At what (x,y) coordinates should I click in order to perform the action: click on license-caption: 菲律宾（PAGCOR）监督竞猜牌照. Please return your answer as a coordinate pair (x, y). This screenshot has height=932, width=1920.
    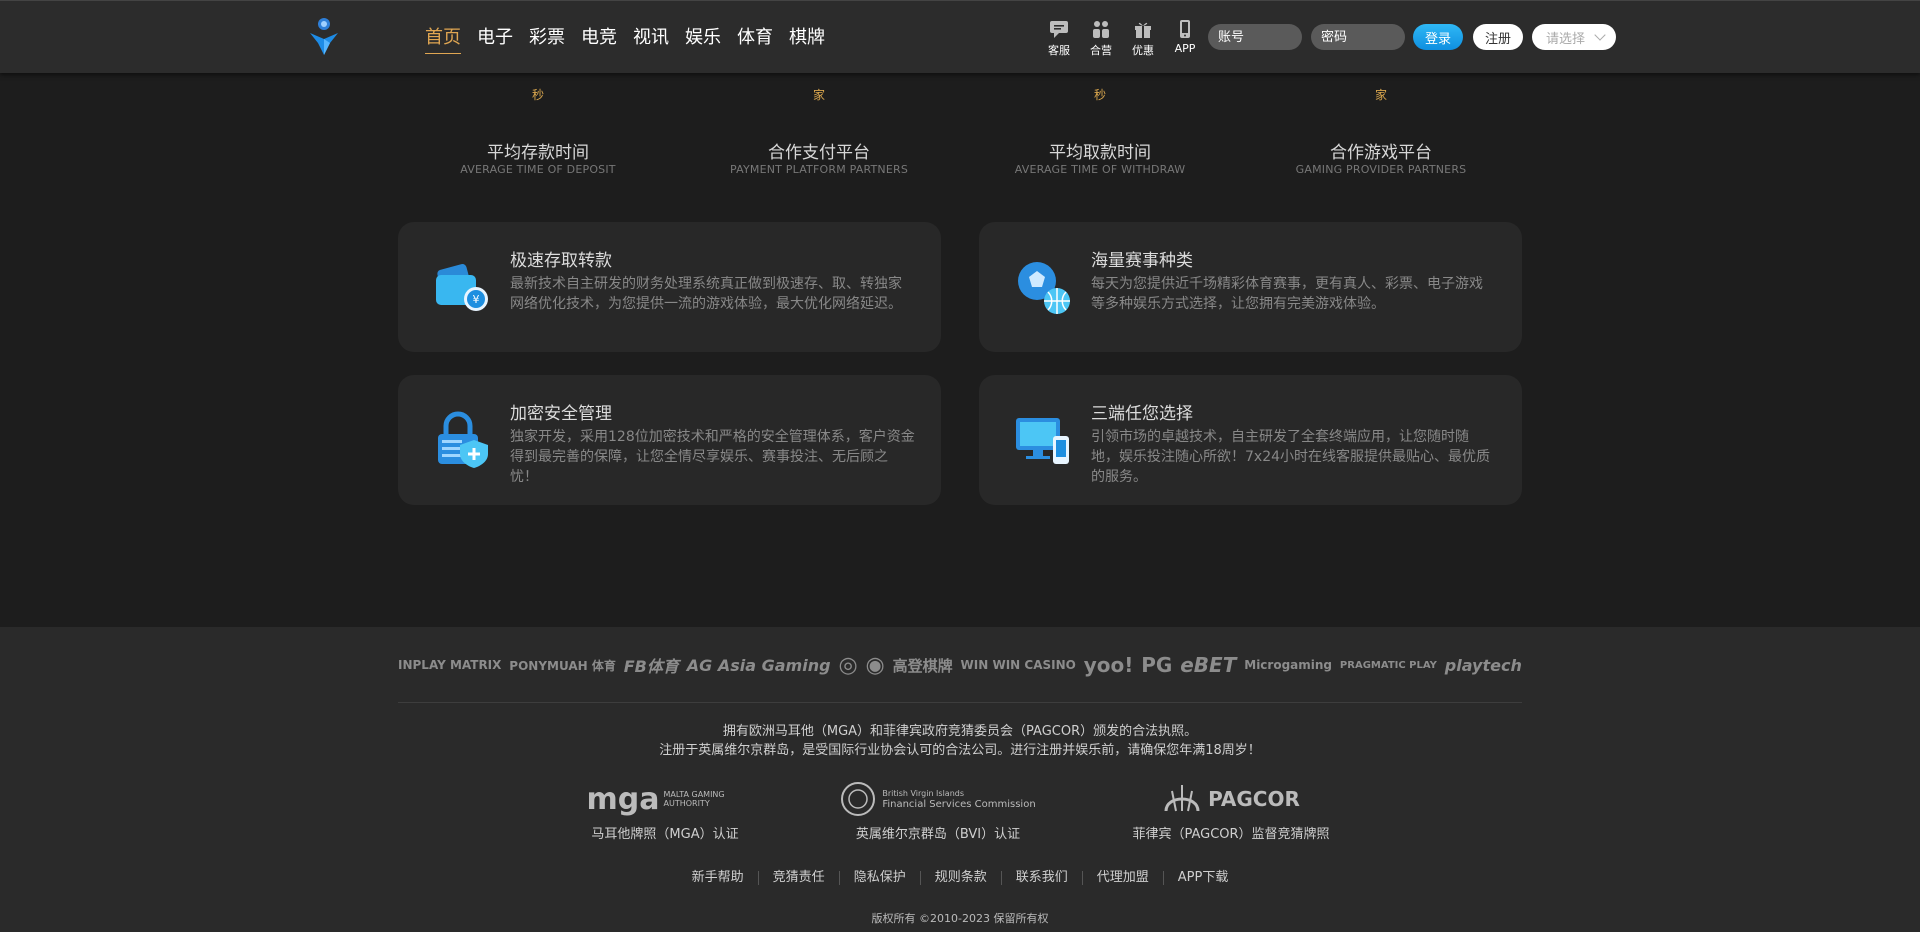
    Looking at the image, I should click on (1231, 834).